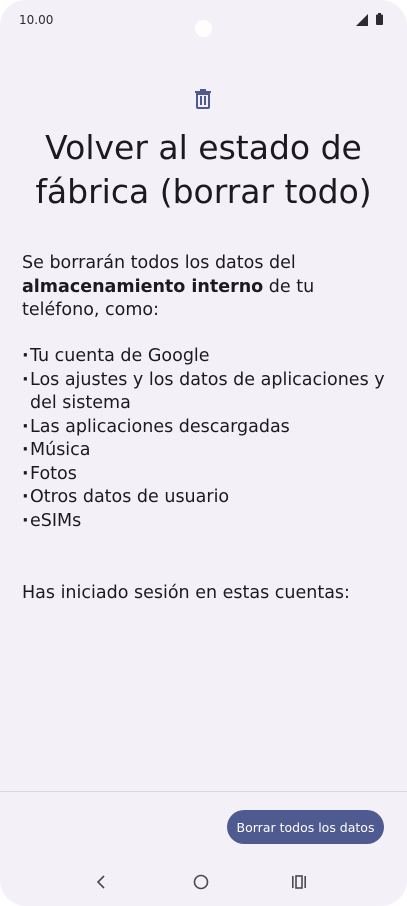 The width and height of the screenshot is (407, 906). Describe the element at coordinates (207, 498) in the screenshot. I see `list-item: Otros datos de usuario` at that location.